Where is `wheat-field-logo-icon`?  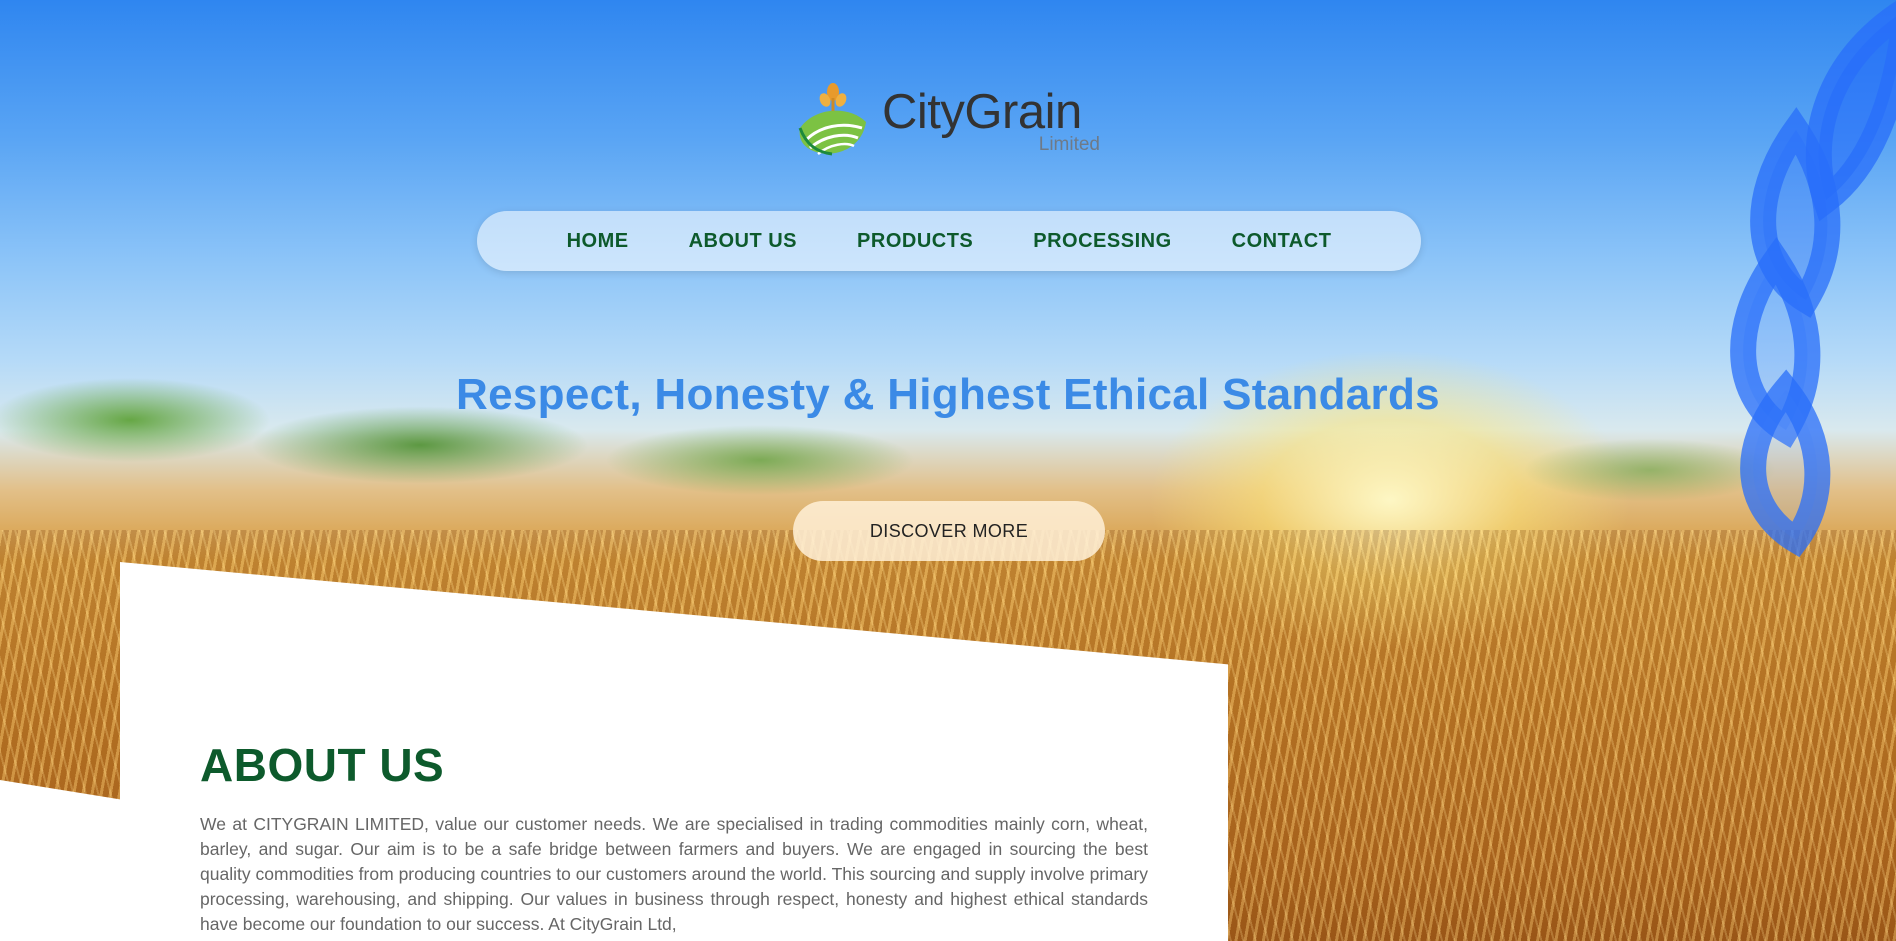 wheat-field-logo-icon is located at coordinates (832, 119).